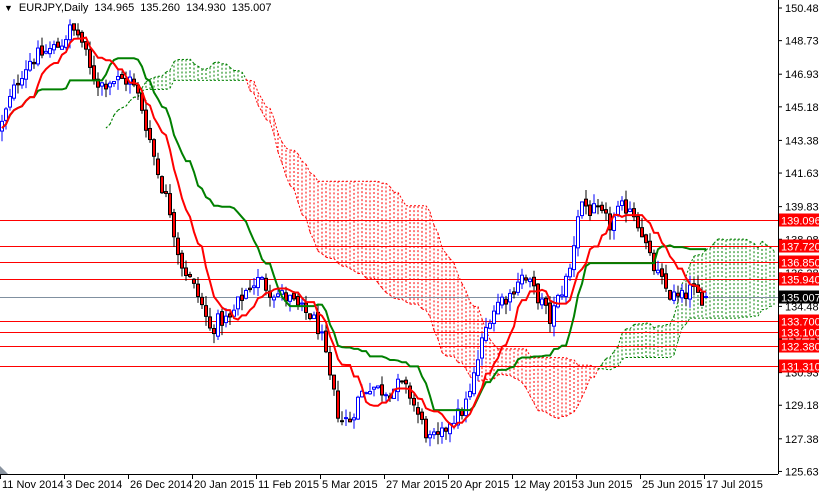  Describe the element at coordinates (205, 8) in the screenshot. I see `low-value: 134.930` at that location.